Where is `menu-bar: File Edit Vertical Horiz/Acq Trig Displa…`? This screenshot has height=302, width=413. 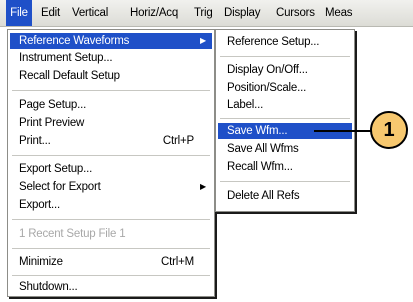 menu-bar: File Edit Vertical Horiz/Acq Trig Displa… is located at coordinates (206, 13).